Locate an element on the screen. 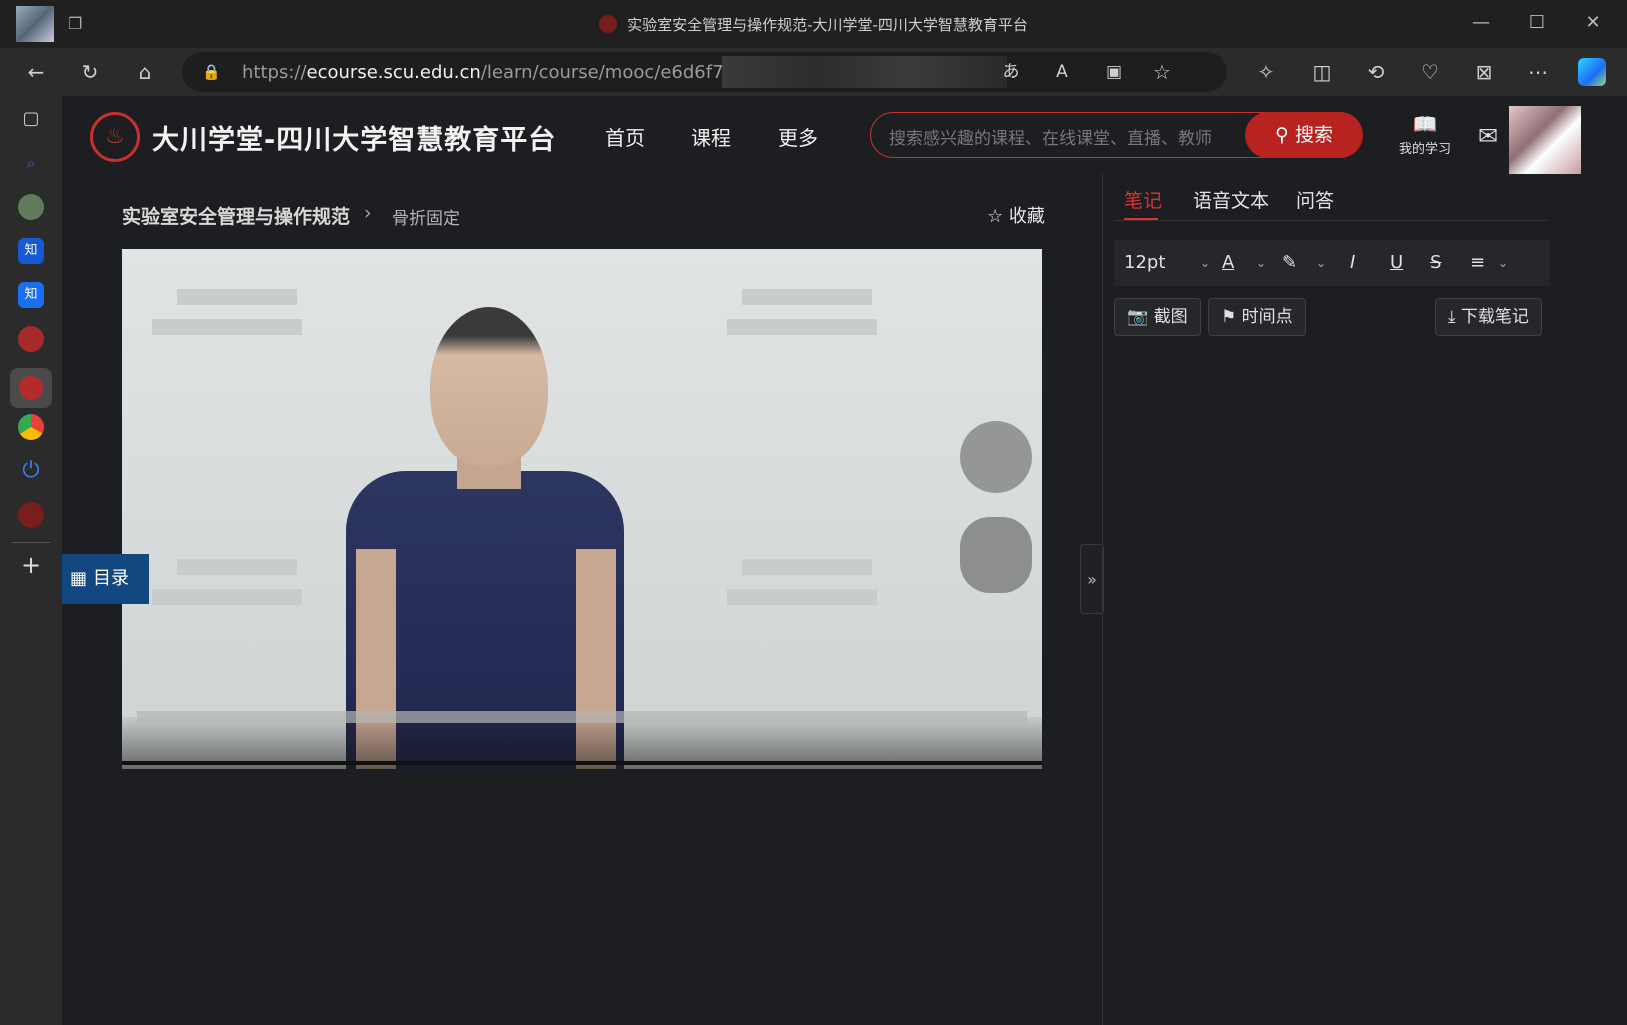  favorite-label: 收藏 is located at coordinates (1026, 216).